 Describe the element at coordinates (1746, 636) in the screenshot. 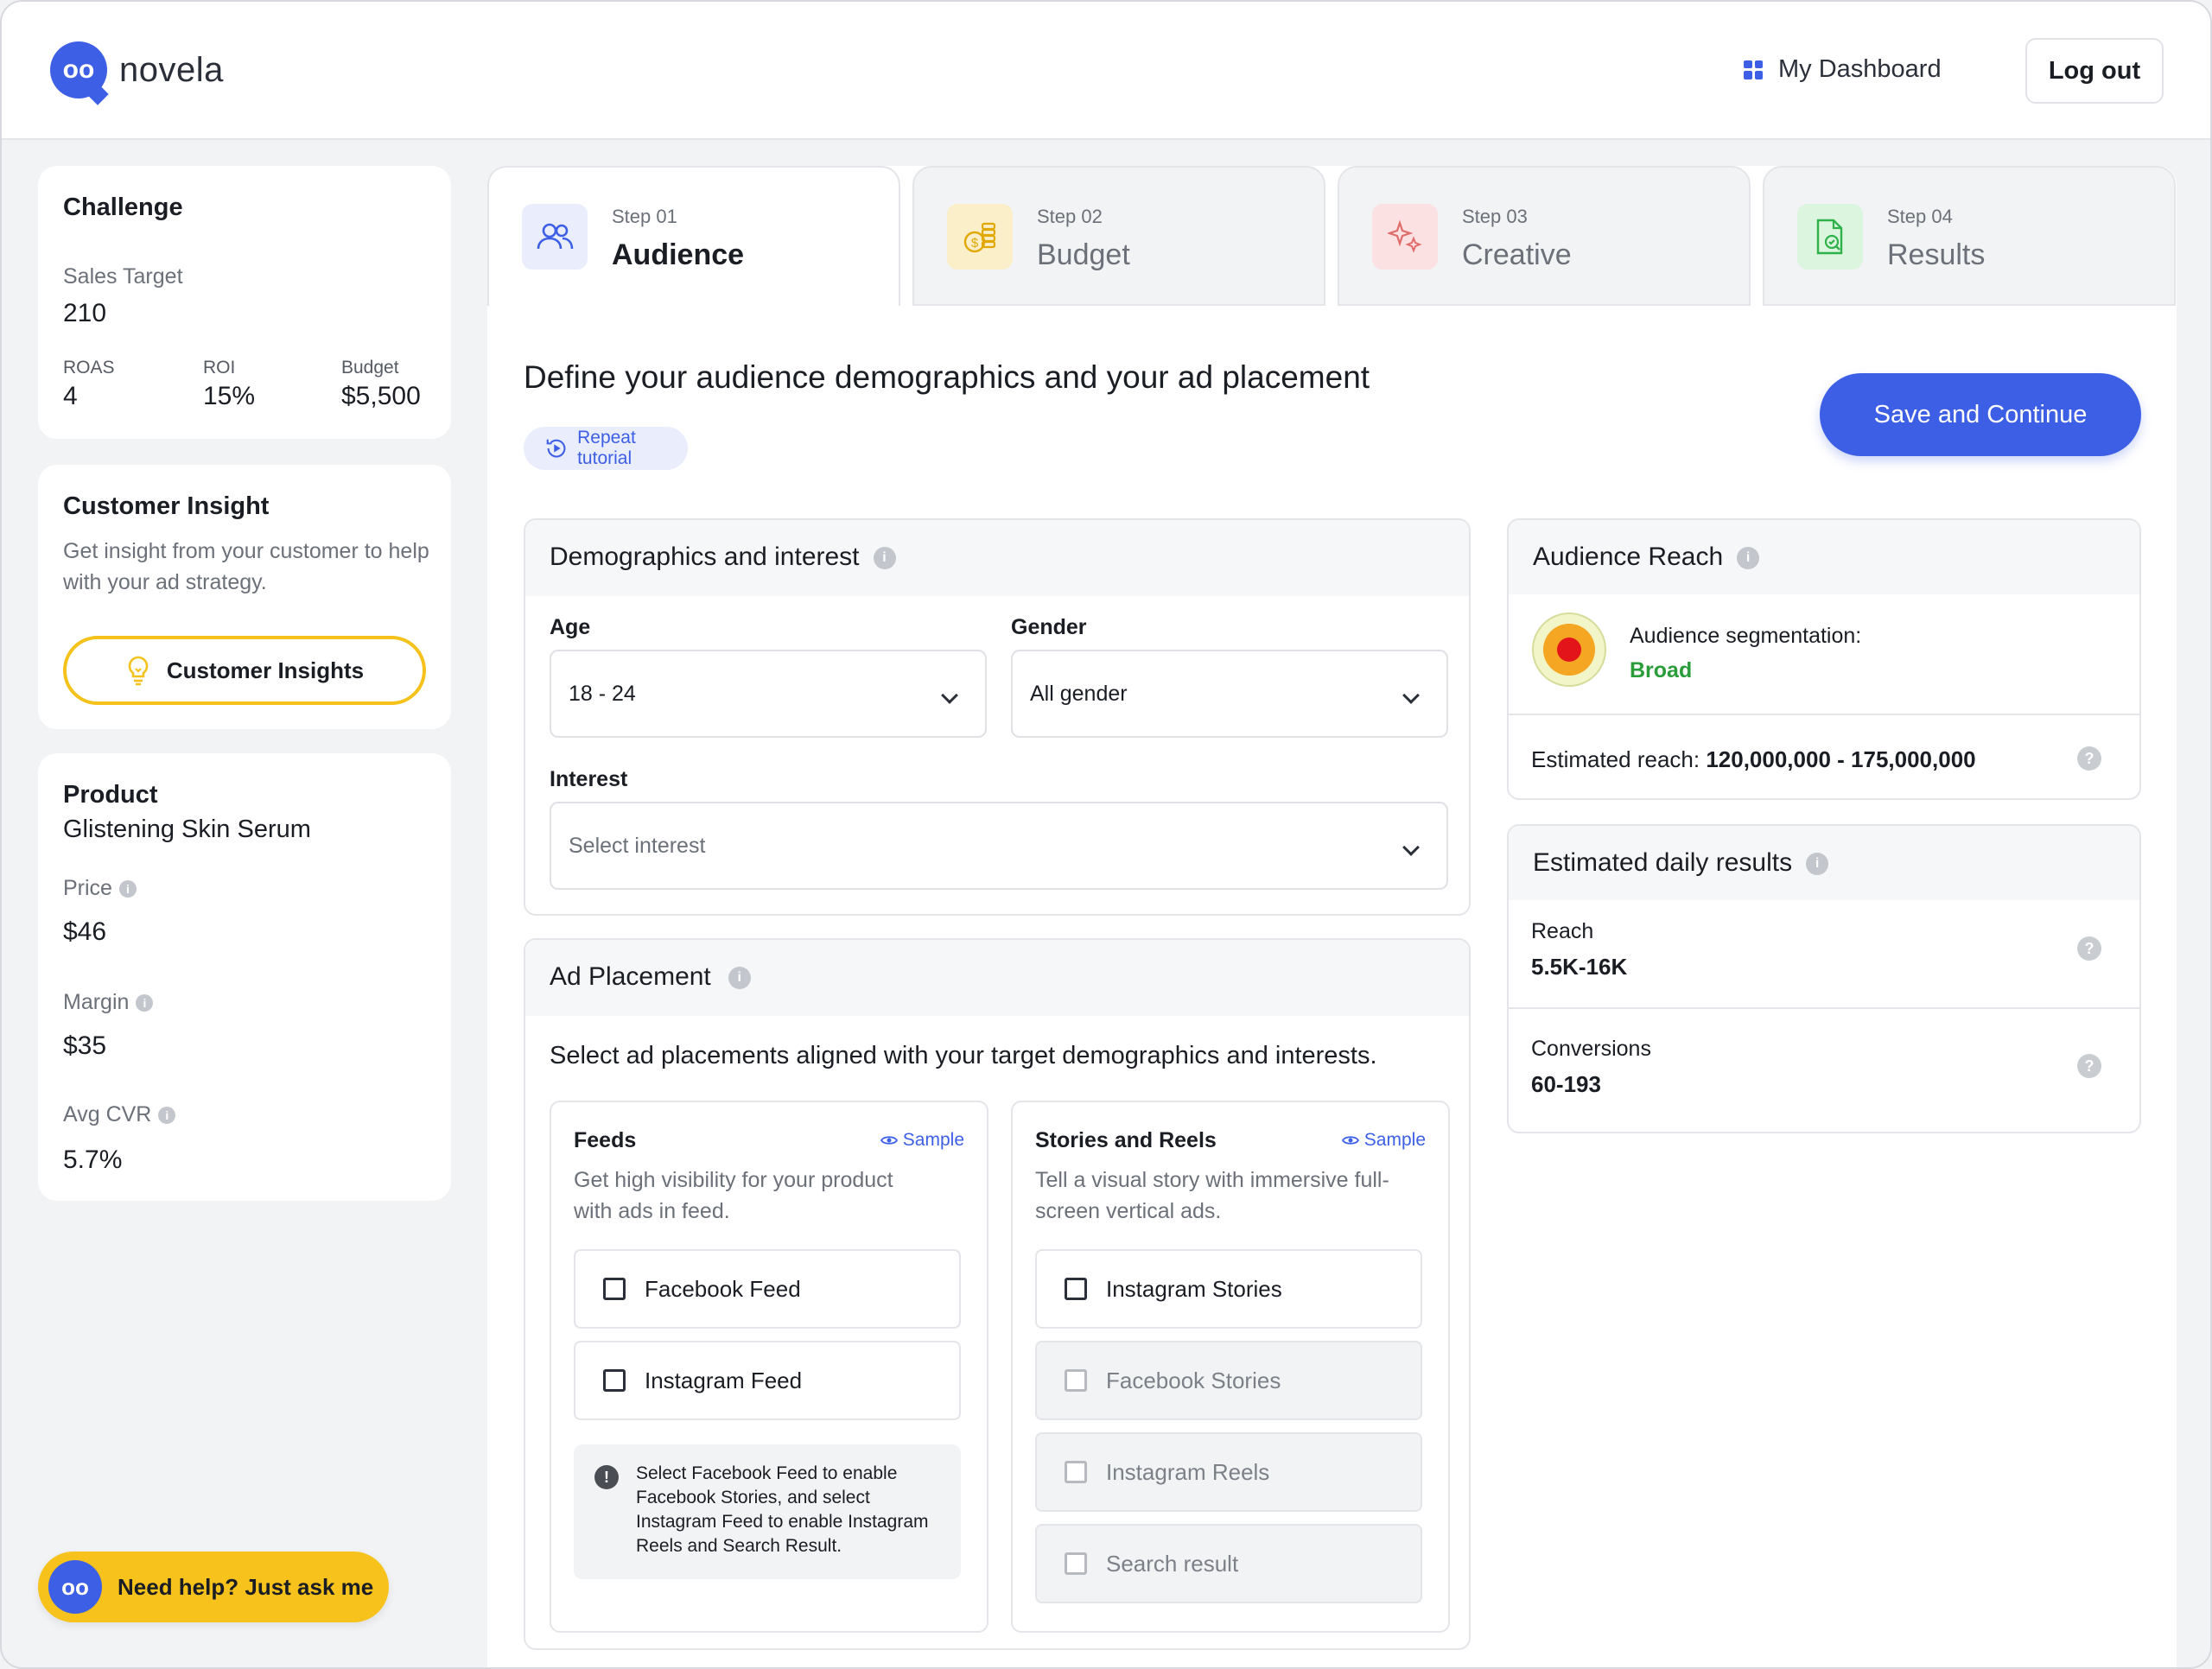

I see `segmentation-label: Audience segmentation:` at that location.